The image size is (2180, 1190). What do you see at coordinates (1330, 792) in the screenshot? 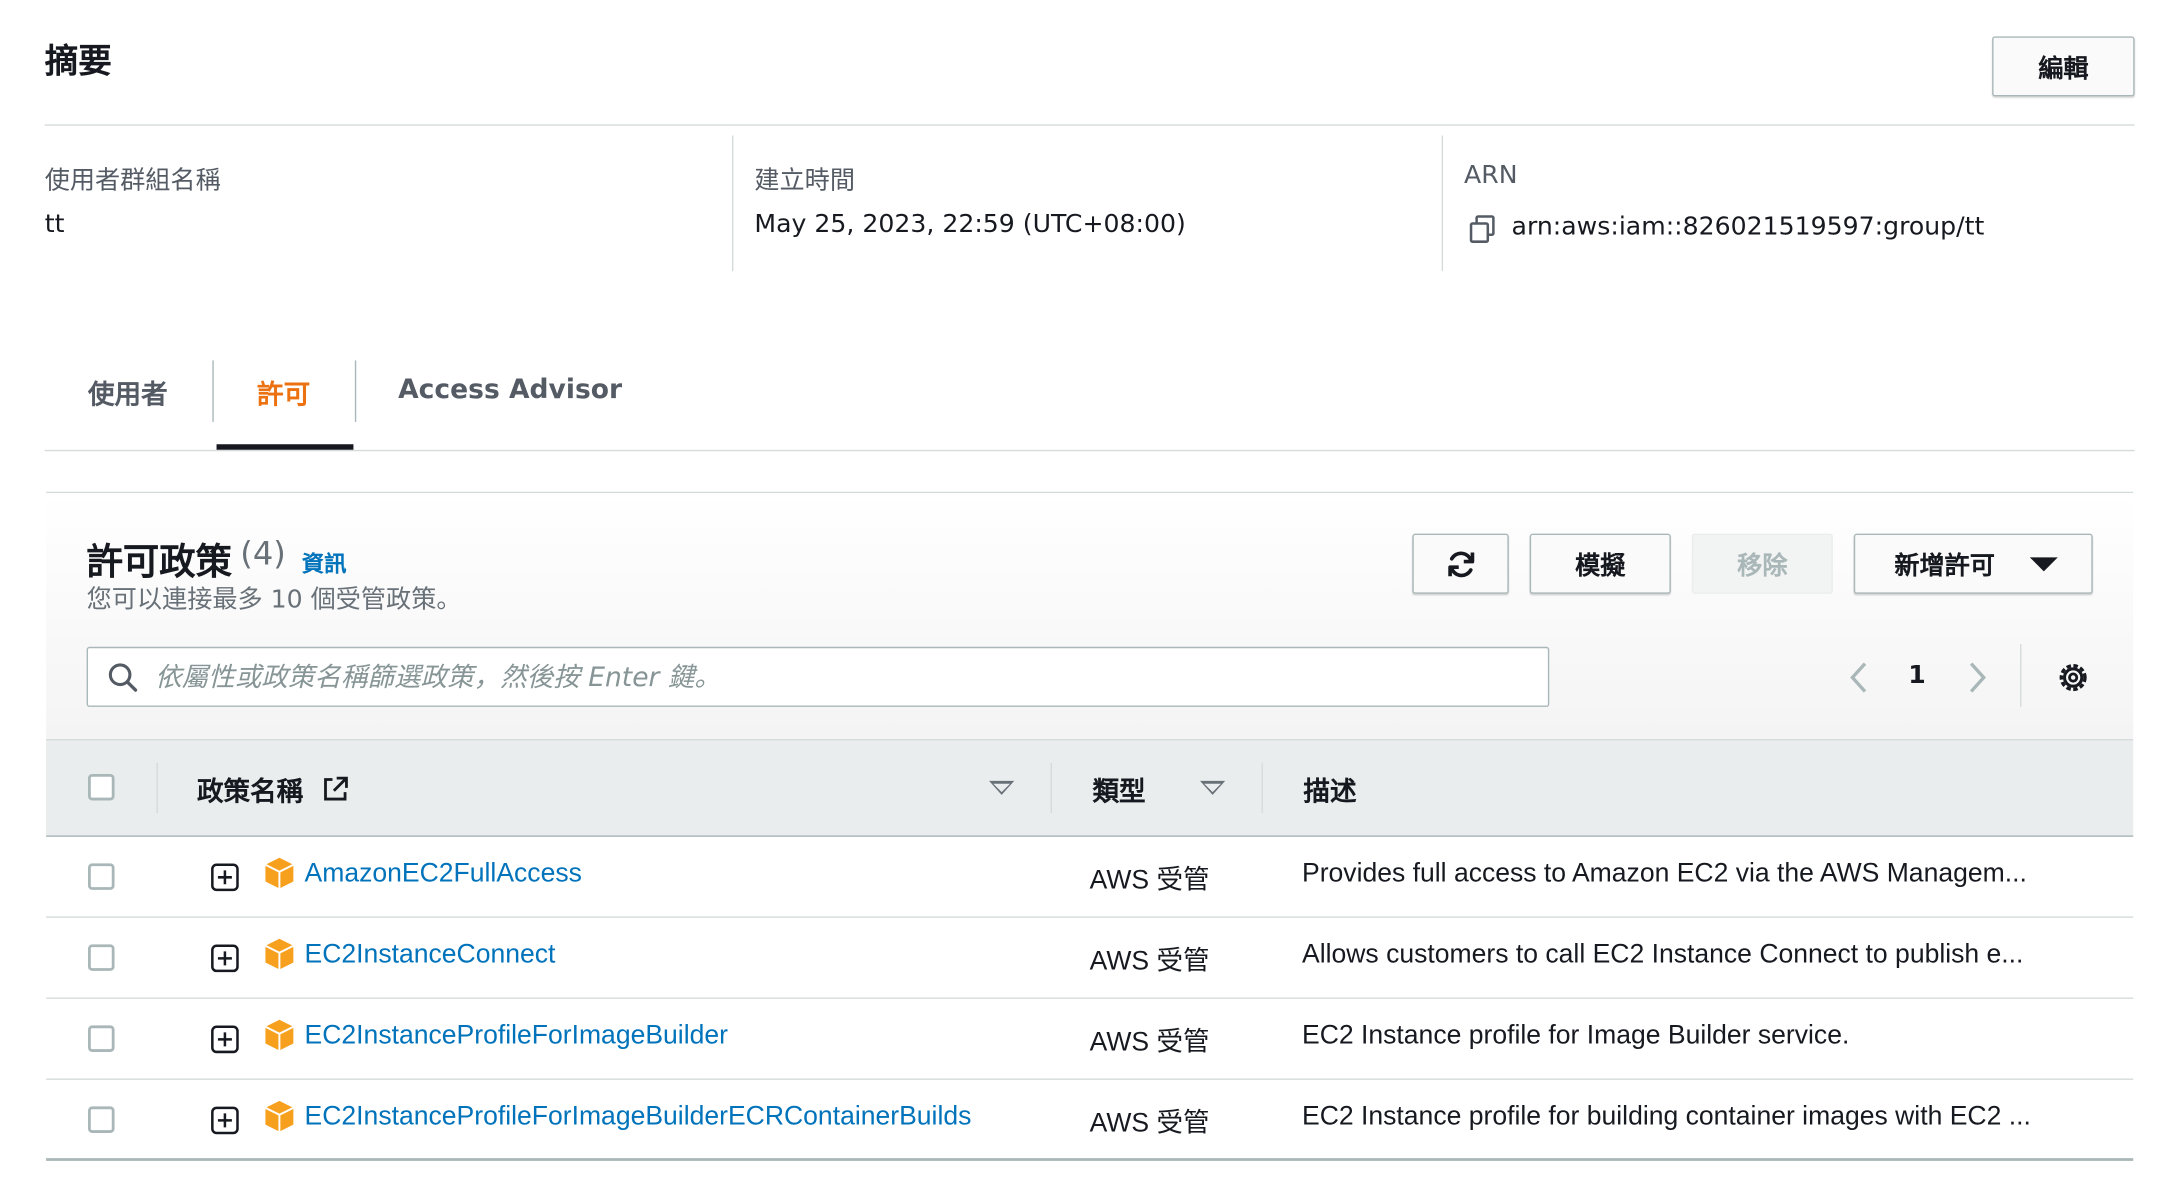
I see `column-header-description: 描述` at bounding box center [1330, 792].